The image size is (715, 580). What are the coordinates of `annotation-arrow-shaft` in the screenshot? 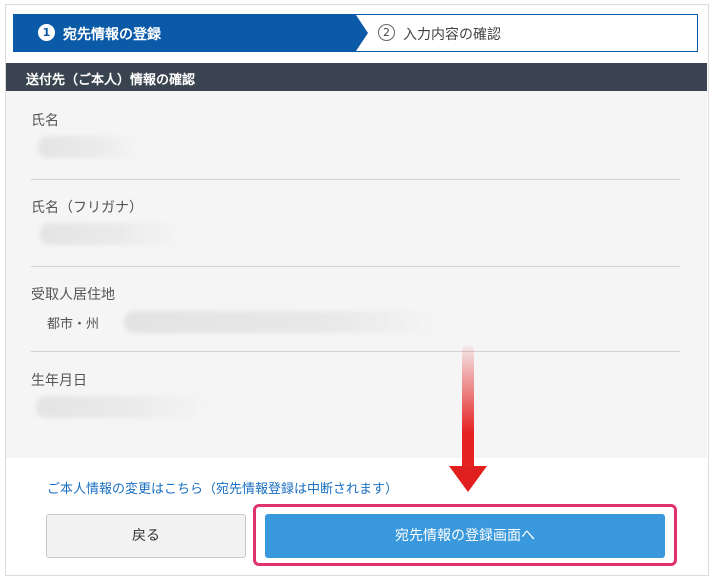 It's located at (468, 407).